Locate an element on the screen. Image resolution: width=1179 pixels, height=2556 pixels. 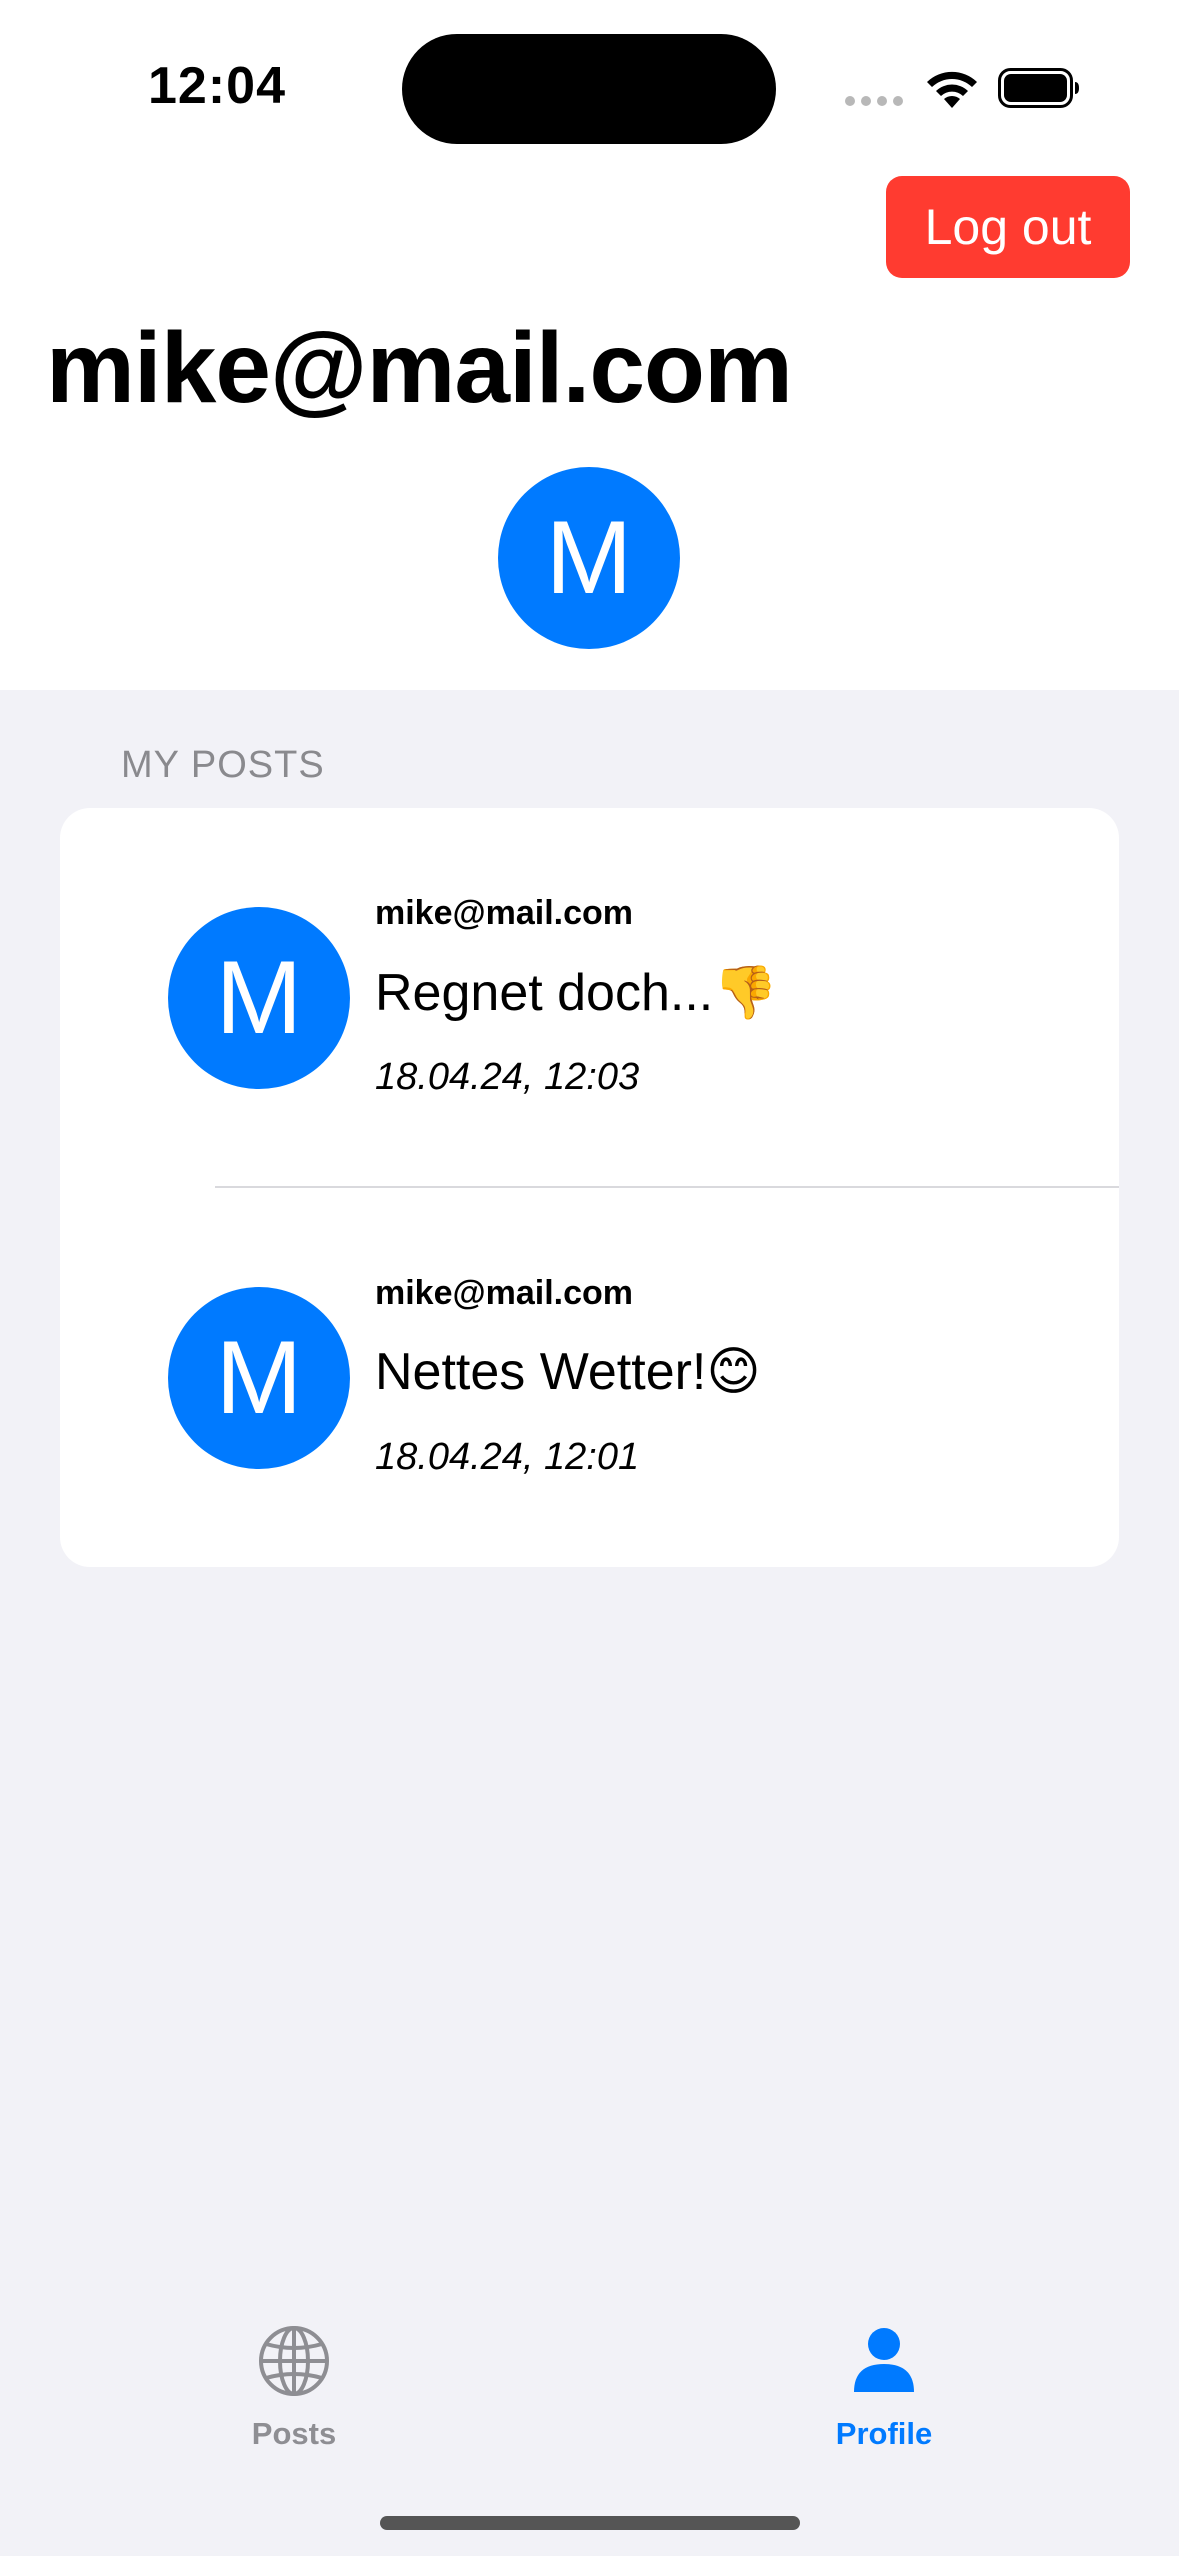
tab-profile-label: Profile is located at coordinates (884, 2433).